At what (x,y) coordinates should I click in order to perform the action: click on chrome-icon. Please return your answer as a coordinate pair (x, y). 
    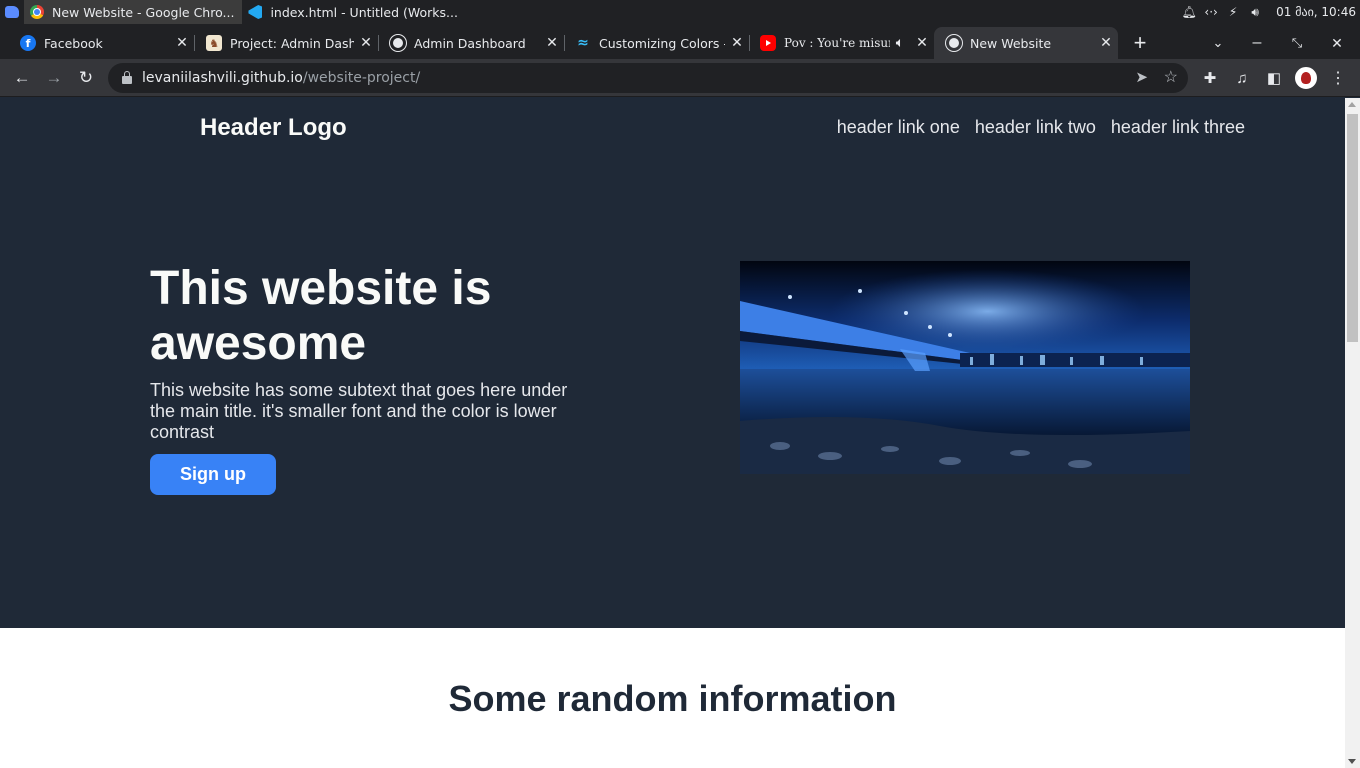
    Looking at the image, I should click on (37, 12).